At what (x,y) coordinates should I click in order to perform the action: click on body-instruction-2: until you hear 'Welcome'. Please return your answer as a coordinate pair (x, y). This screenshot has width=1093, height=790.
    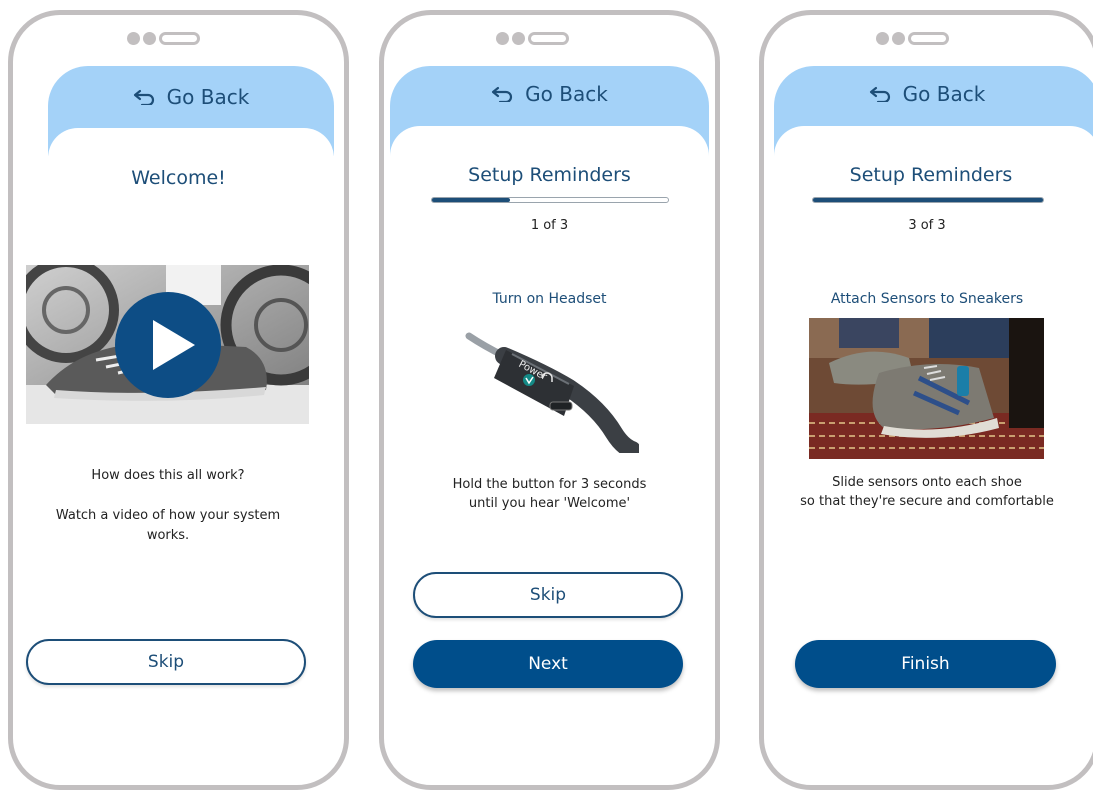
    Looking at the image, I should click on (549, 503).